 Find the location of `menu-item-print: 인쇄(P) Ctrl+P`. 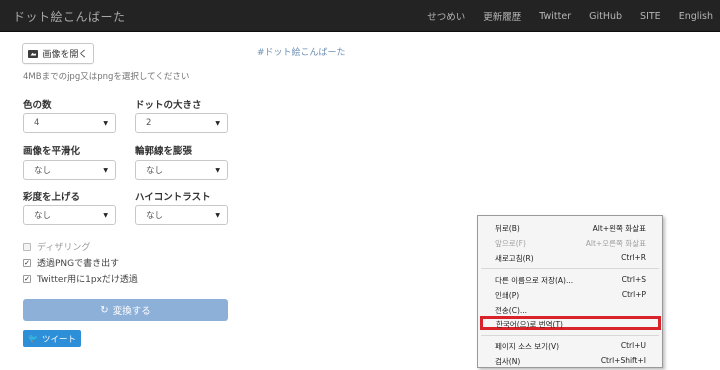

menu-item-print: 인쇄(P) Ctrl+P is located at coordinates (570, 294).